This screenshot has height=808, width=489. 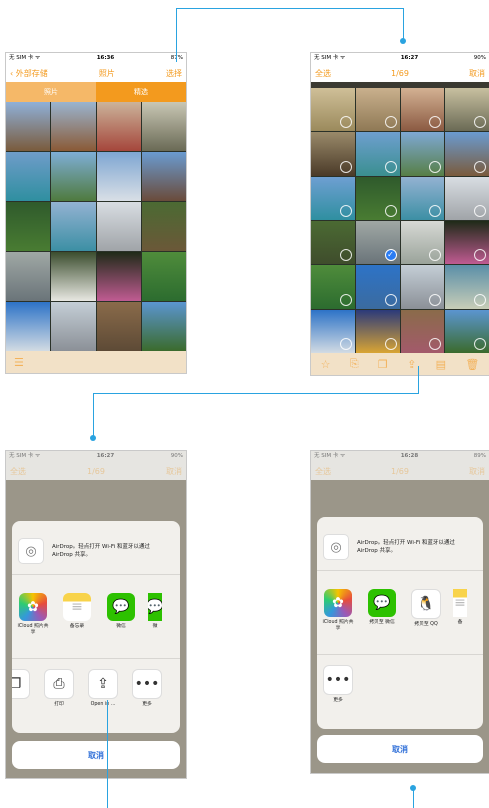 What do you see at coordinates (51, 92) in the screenshot?
I see `segment-photos: 照片` at bounding box center [51, 92].